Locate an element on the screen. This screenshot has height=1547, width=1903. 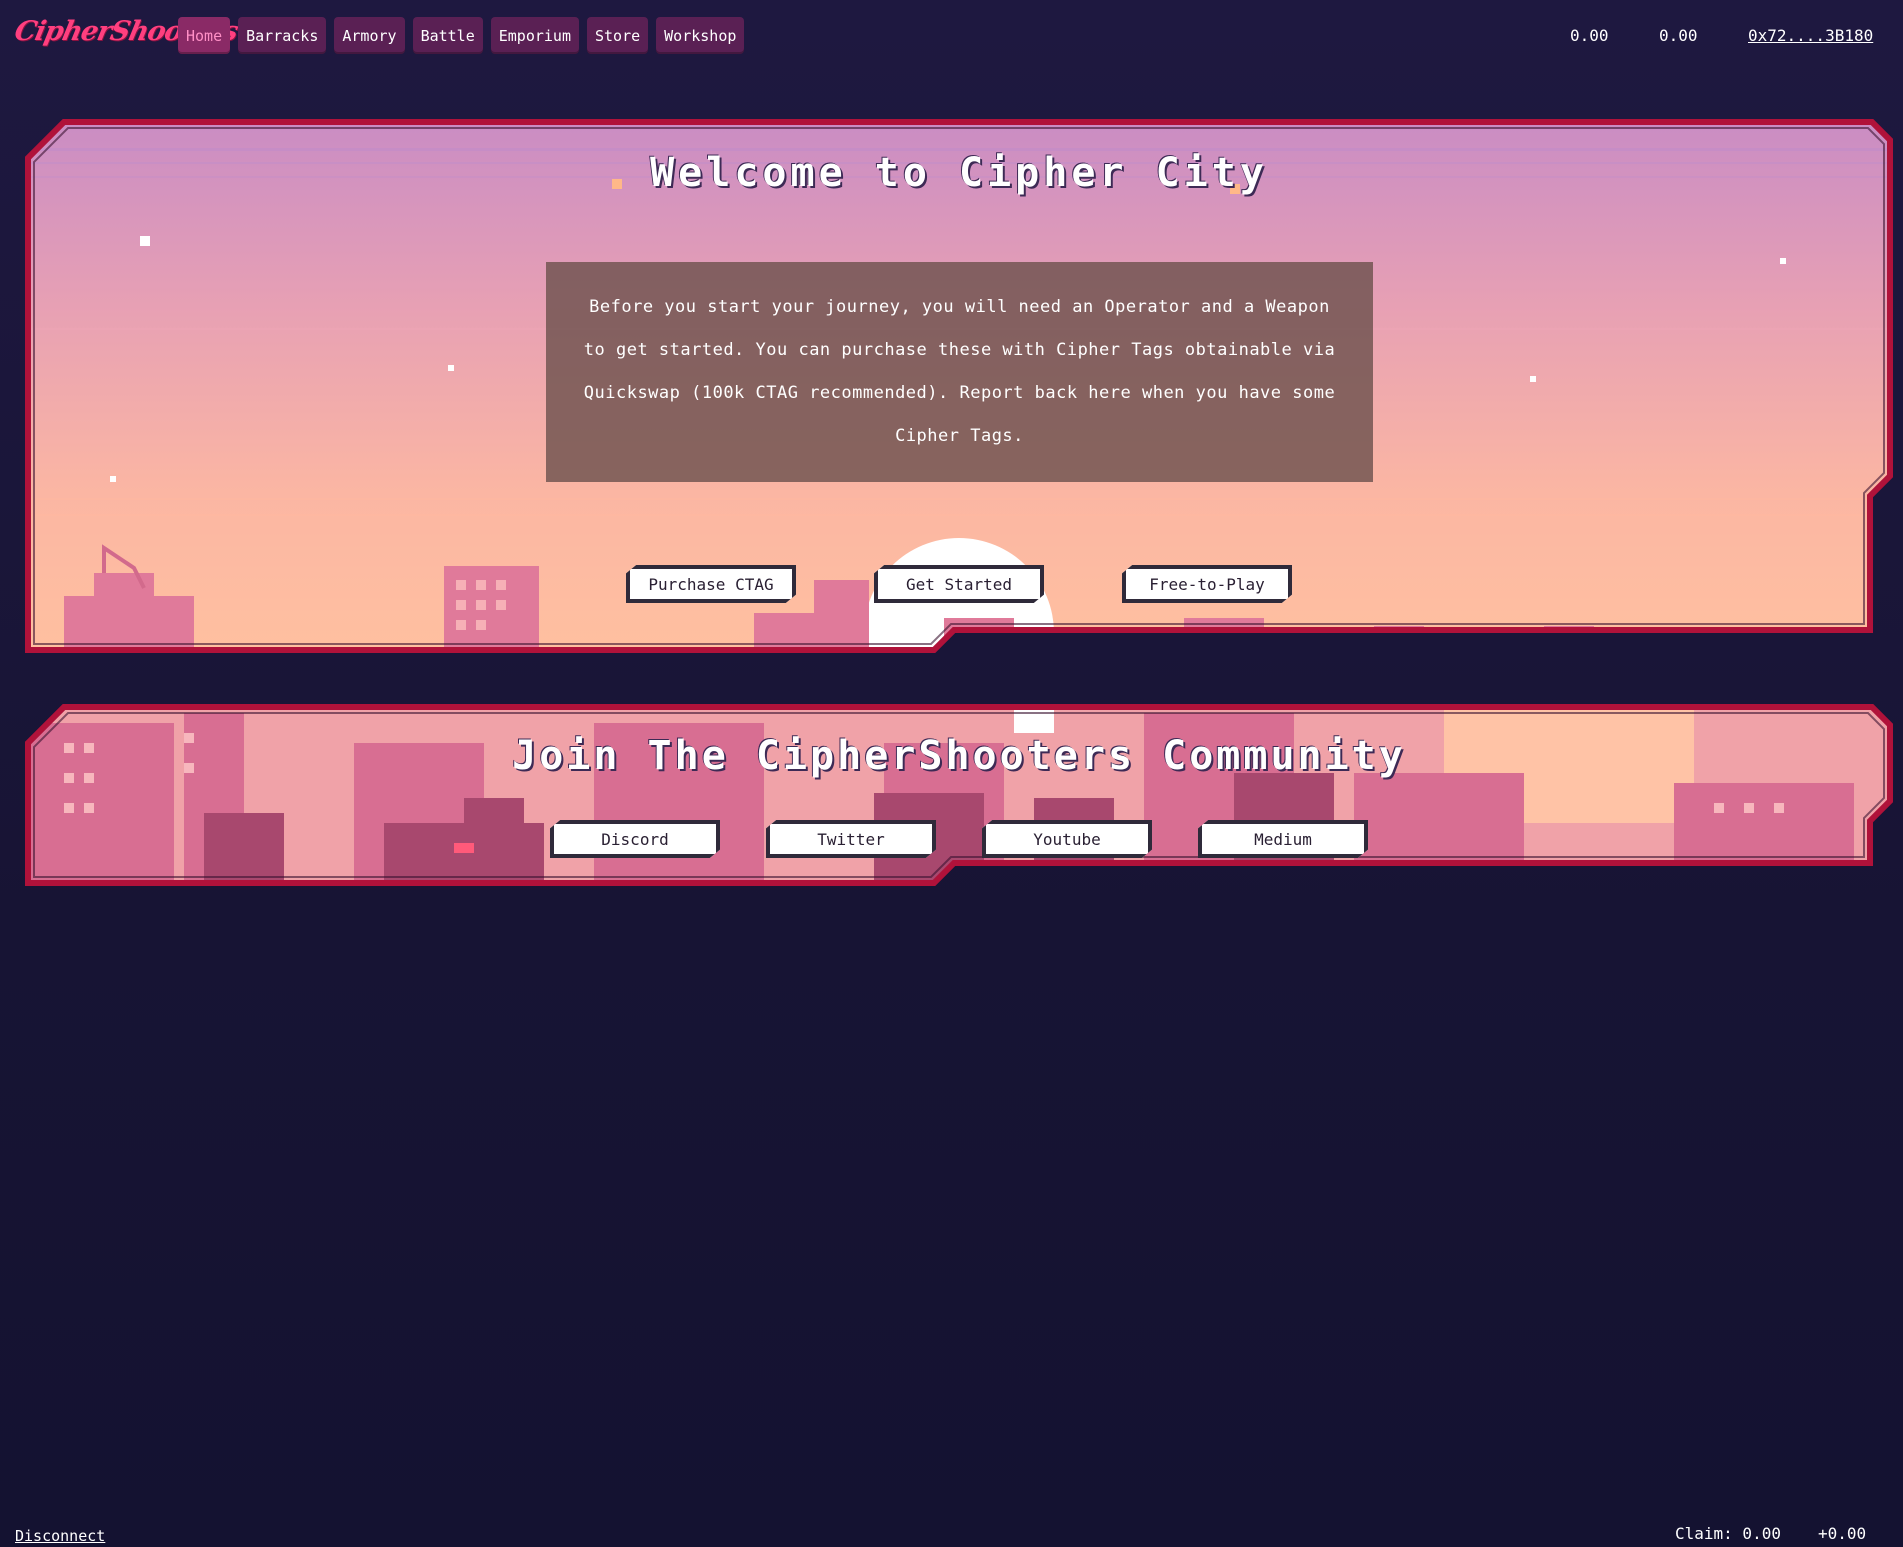
purchase-ctag-button: Purchase CTAG is located at coordinates (711, 584).